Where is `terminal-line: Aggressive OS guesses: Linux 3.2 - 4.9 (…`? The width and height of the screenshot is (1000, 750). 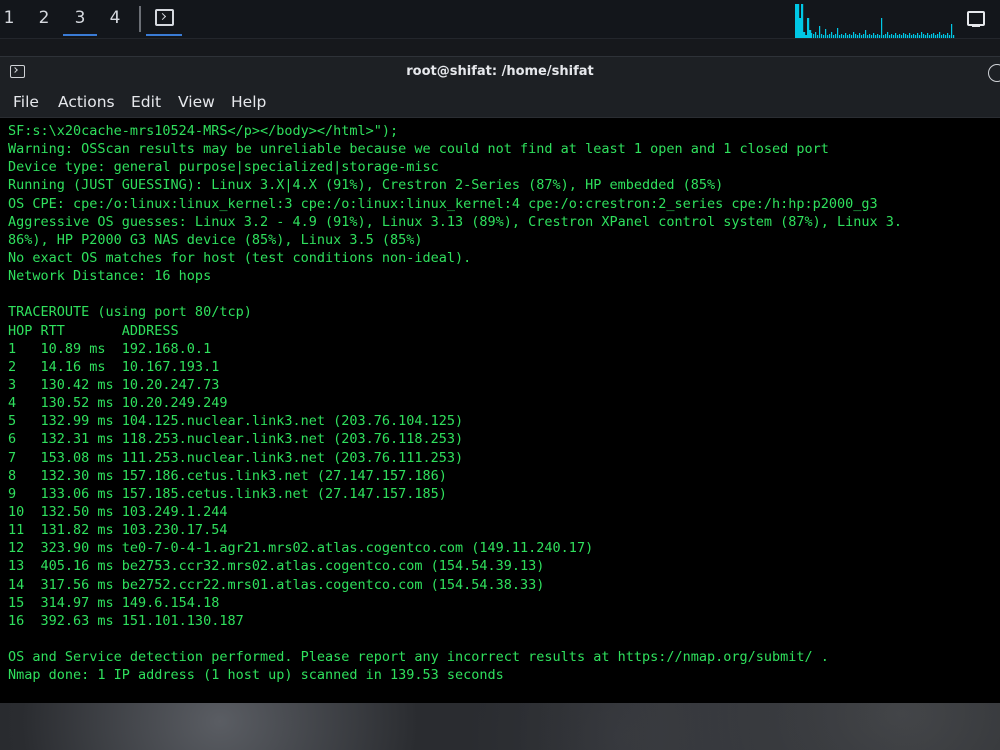
terminal-line: Aggressive OS guesses: Linux 3.2 - 4.9 (… is located at coordinates (455, 221).